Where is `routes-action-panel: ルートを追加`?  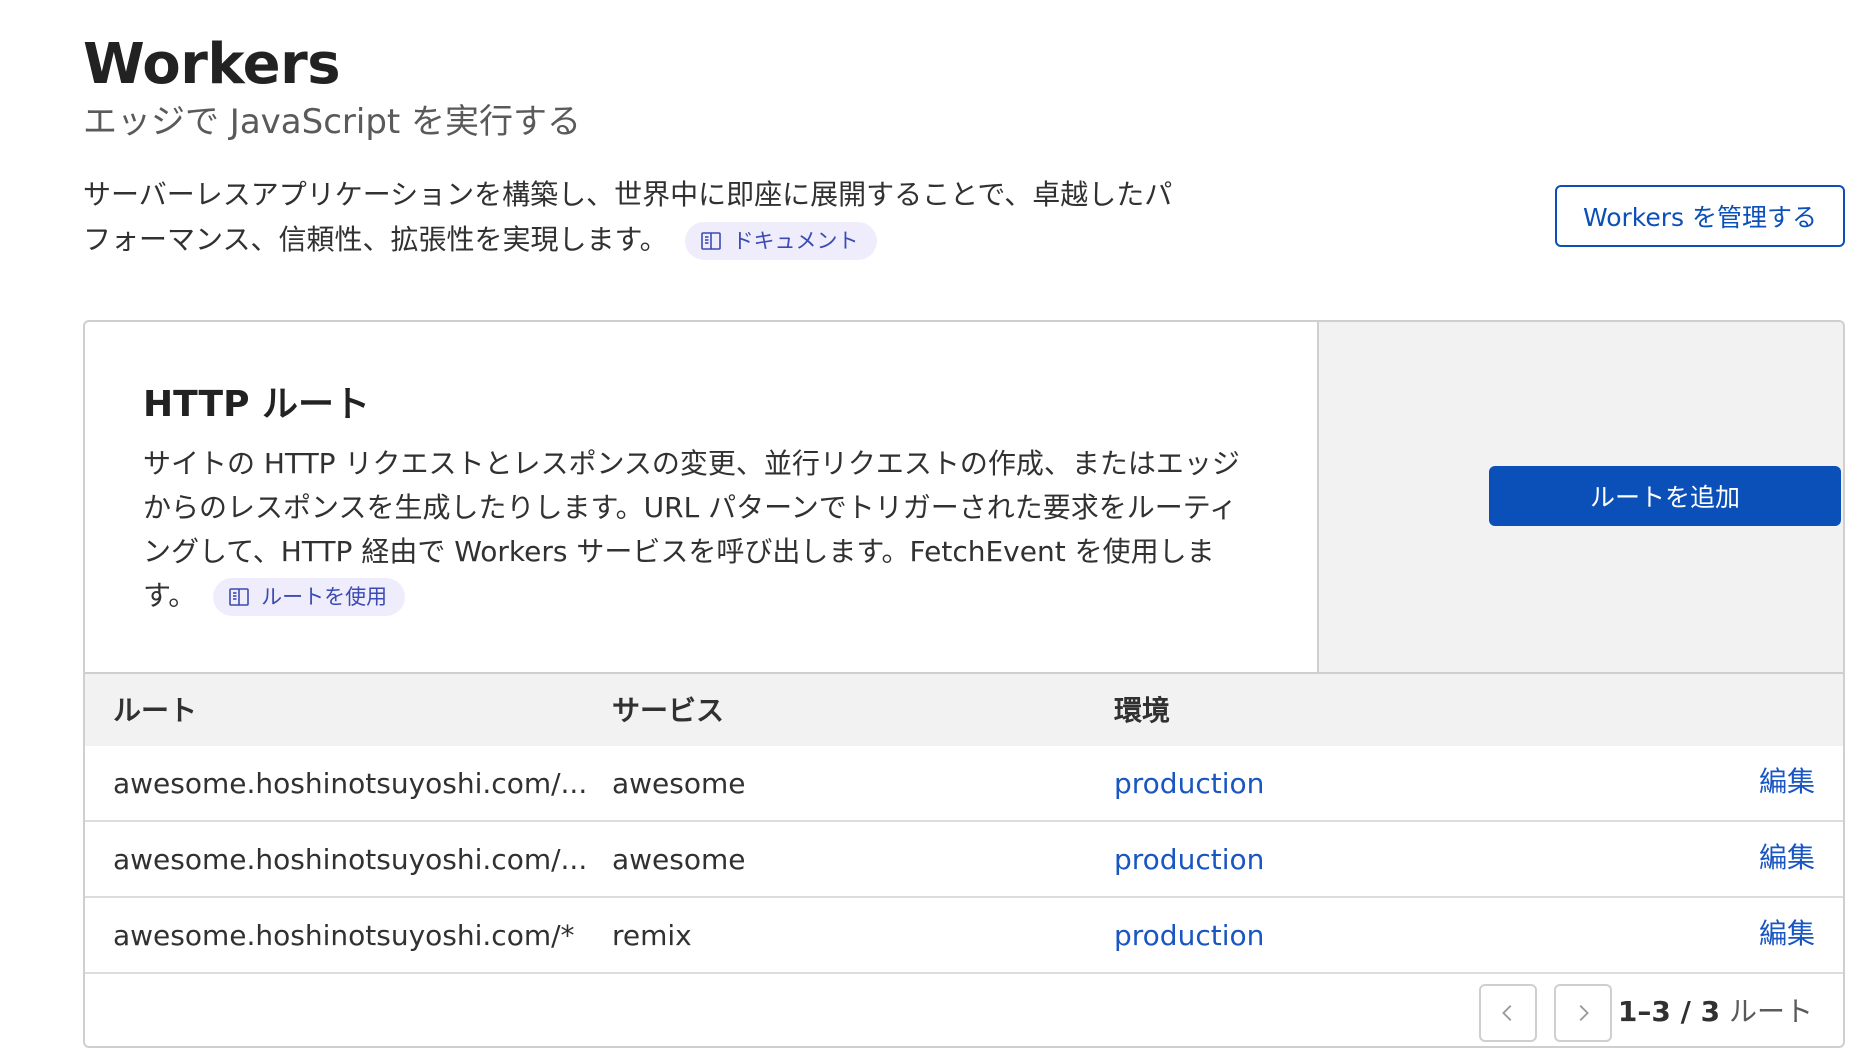 routes-action-panel: ルートを追加 is located at coordinates (1581, 497).